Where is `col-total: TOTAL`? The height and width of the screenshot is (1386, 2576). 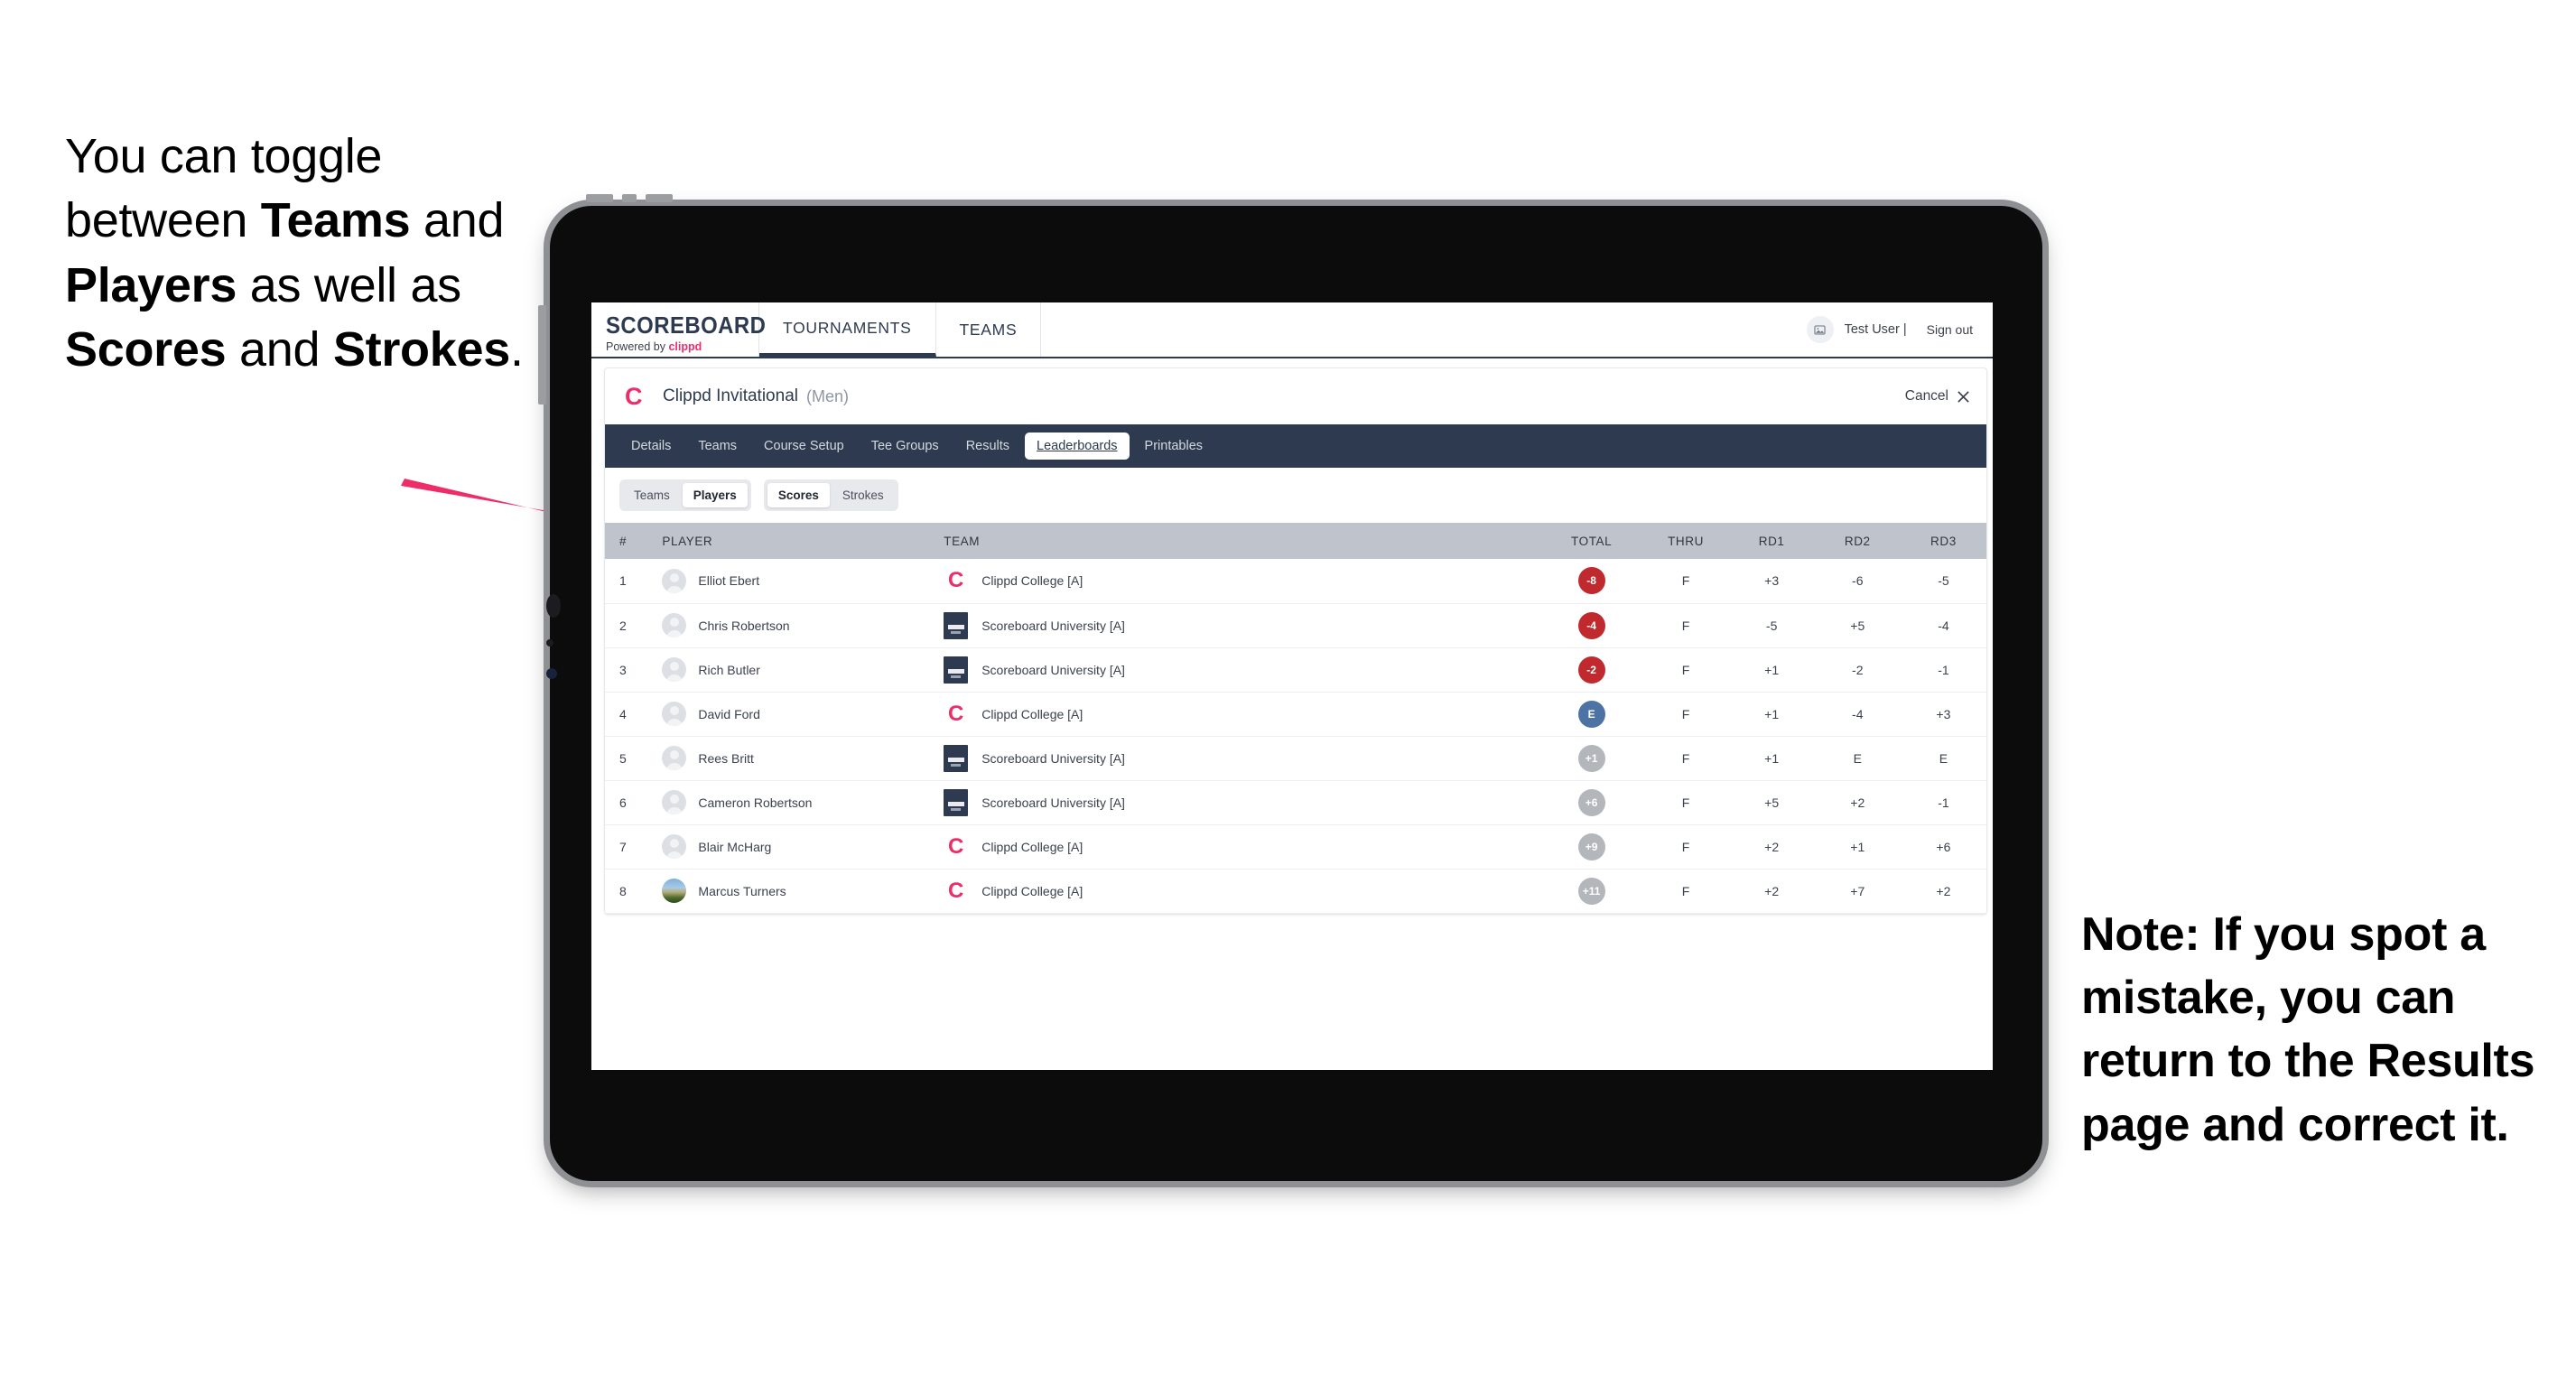
col-total: TOTAL is located at coordinates (1591, 541).